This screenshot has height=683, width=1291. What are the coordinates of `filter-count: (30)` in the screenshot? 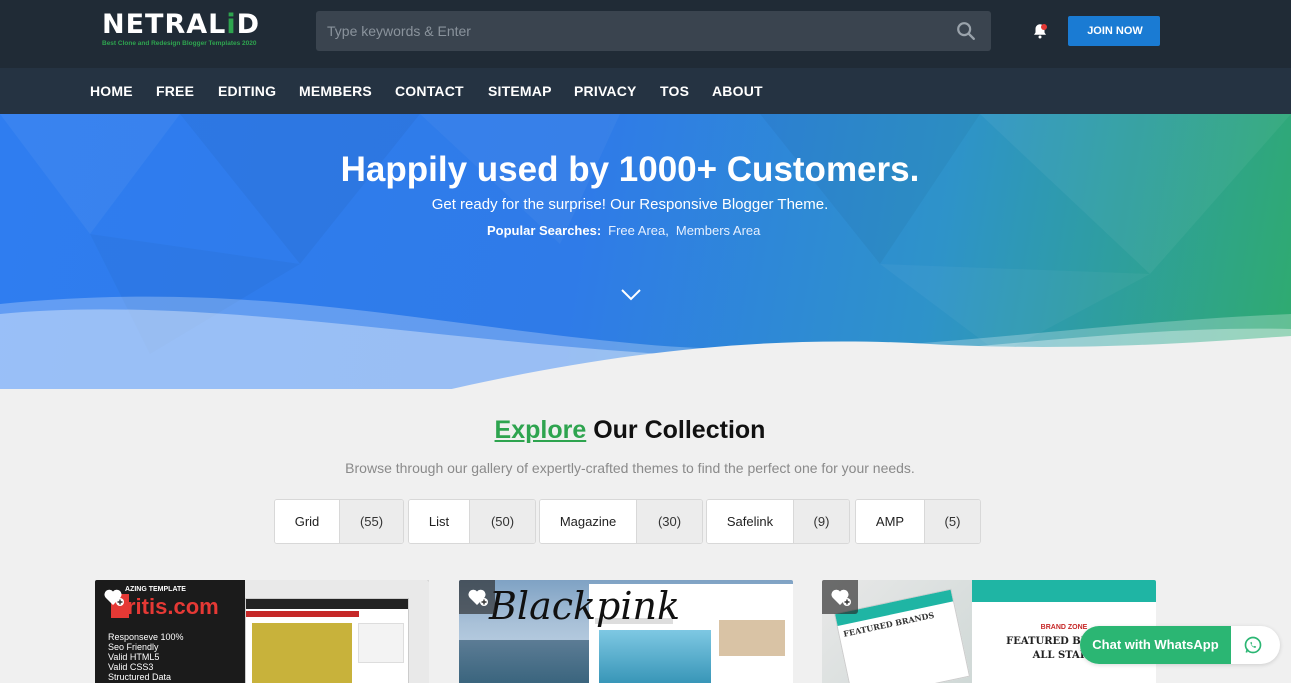 It's located at (669, 521).